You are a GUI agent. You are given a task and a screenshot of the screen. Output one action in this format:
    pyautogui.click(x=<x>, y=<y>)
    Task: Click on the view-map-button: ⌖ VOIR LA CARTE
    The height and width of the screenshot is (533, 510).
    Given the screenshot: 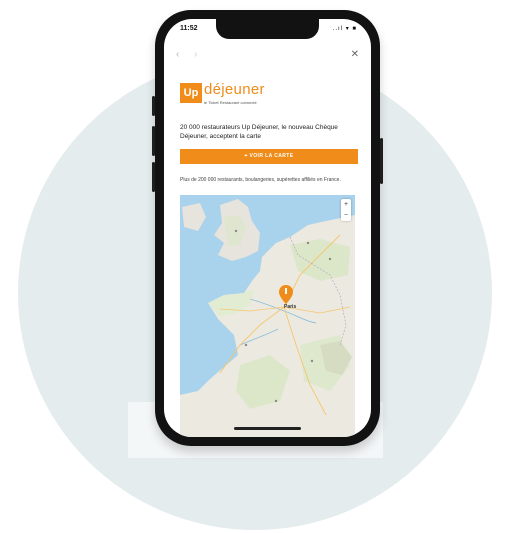 What is the action you would take?
    pyautogui.click(x=269, y=156)
    